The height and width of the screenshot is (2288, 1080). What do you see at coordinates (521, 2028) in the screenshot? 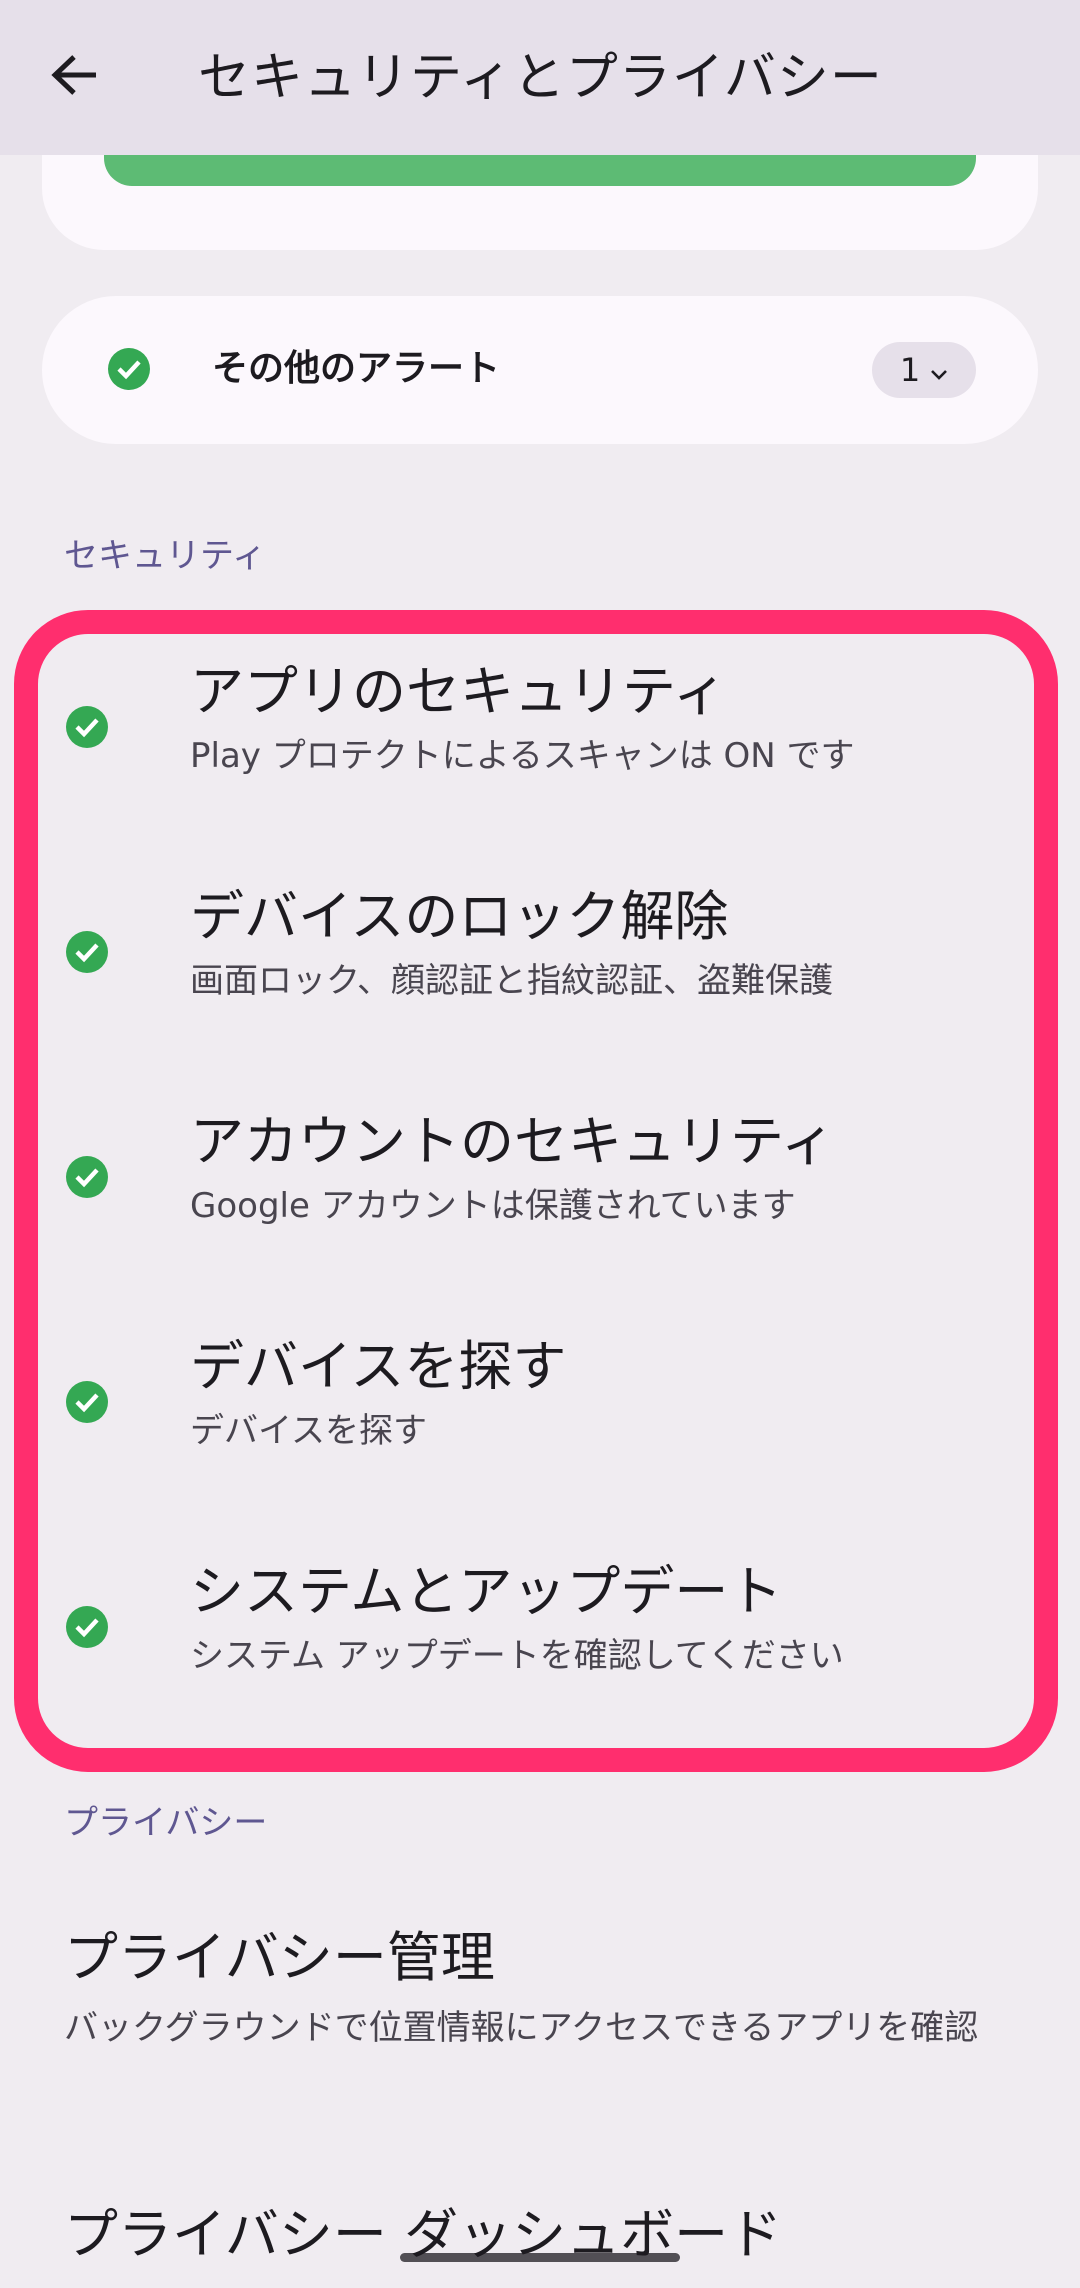
I see `item-subtitle: バックグラウンドで位置情報にアクセスできるアプリを確認` at bounding box center [521, 2028].